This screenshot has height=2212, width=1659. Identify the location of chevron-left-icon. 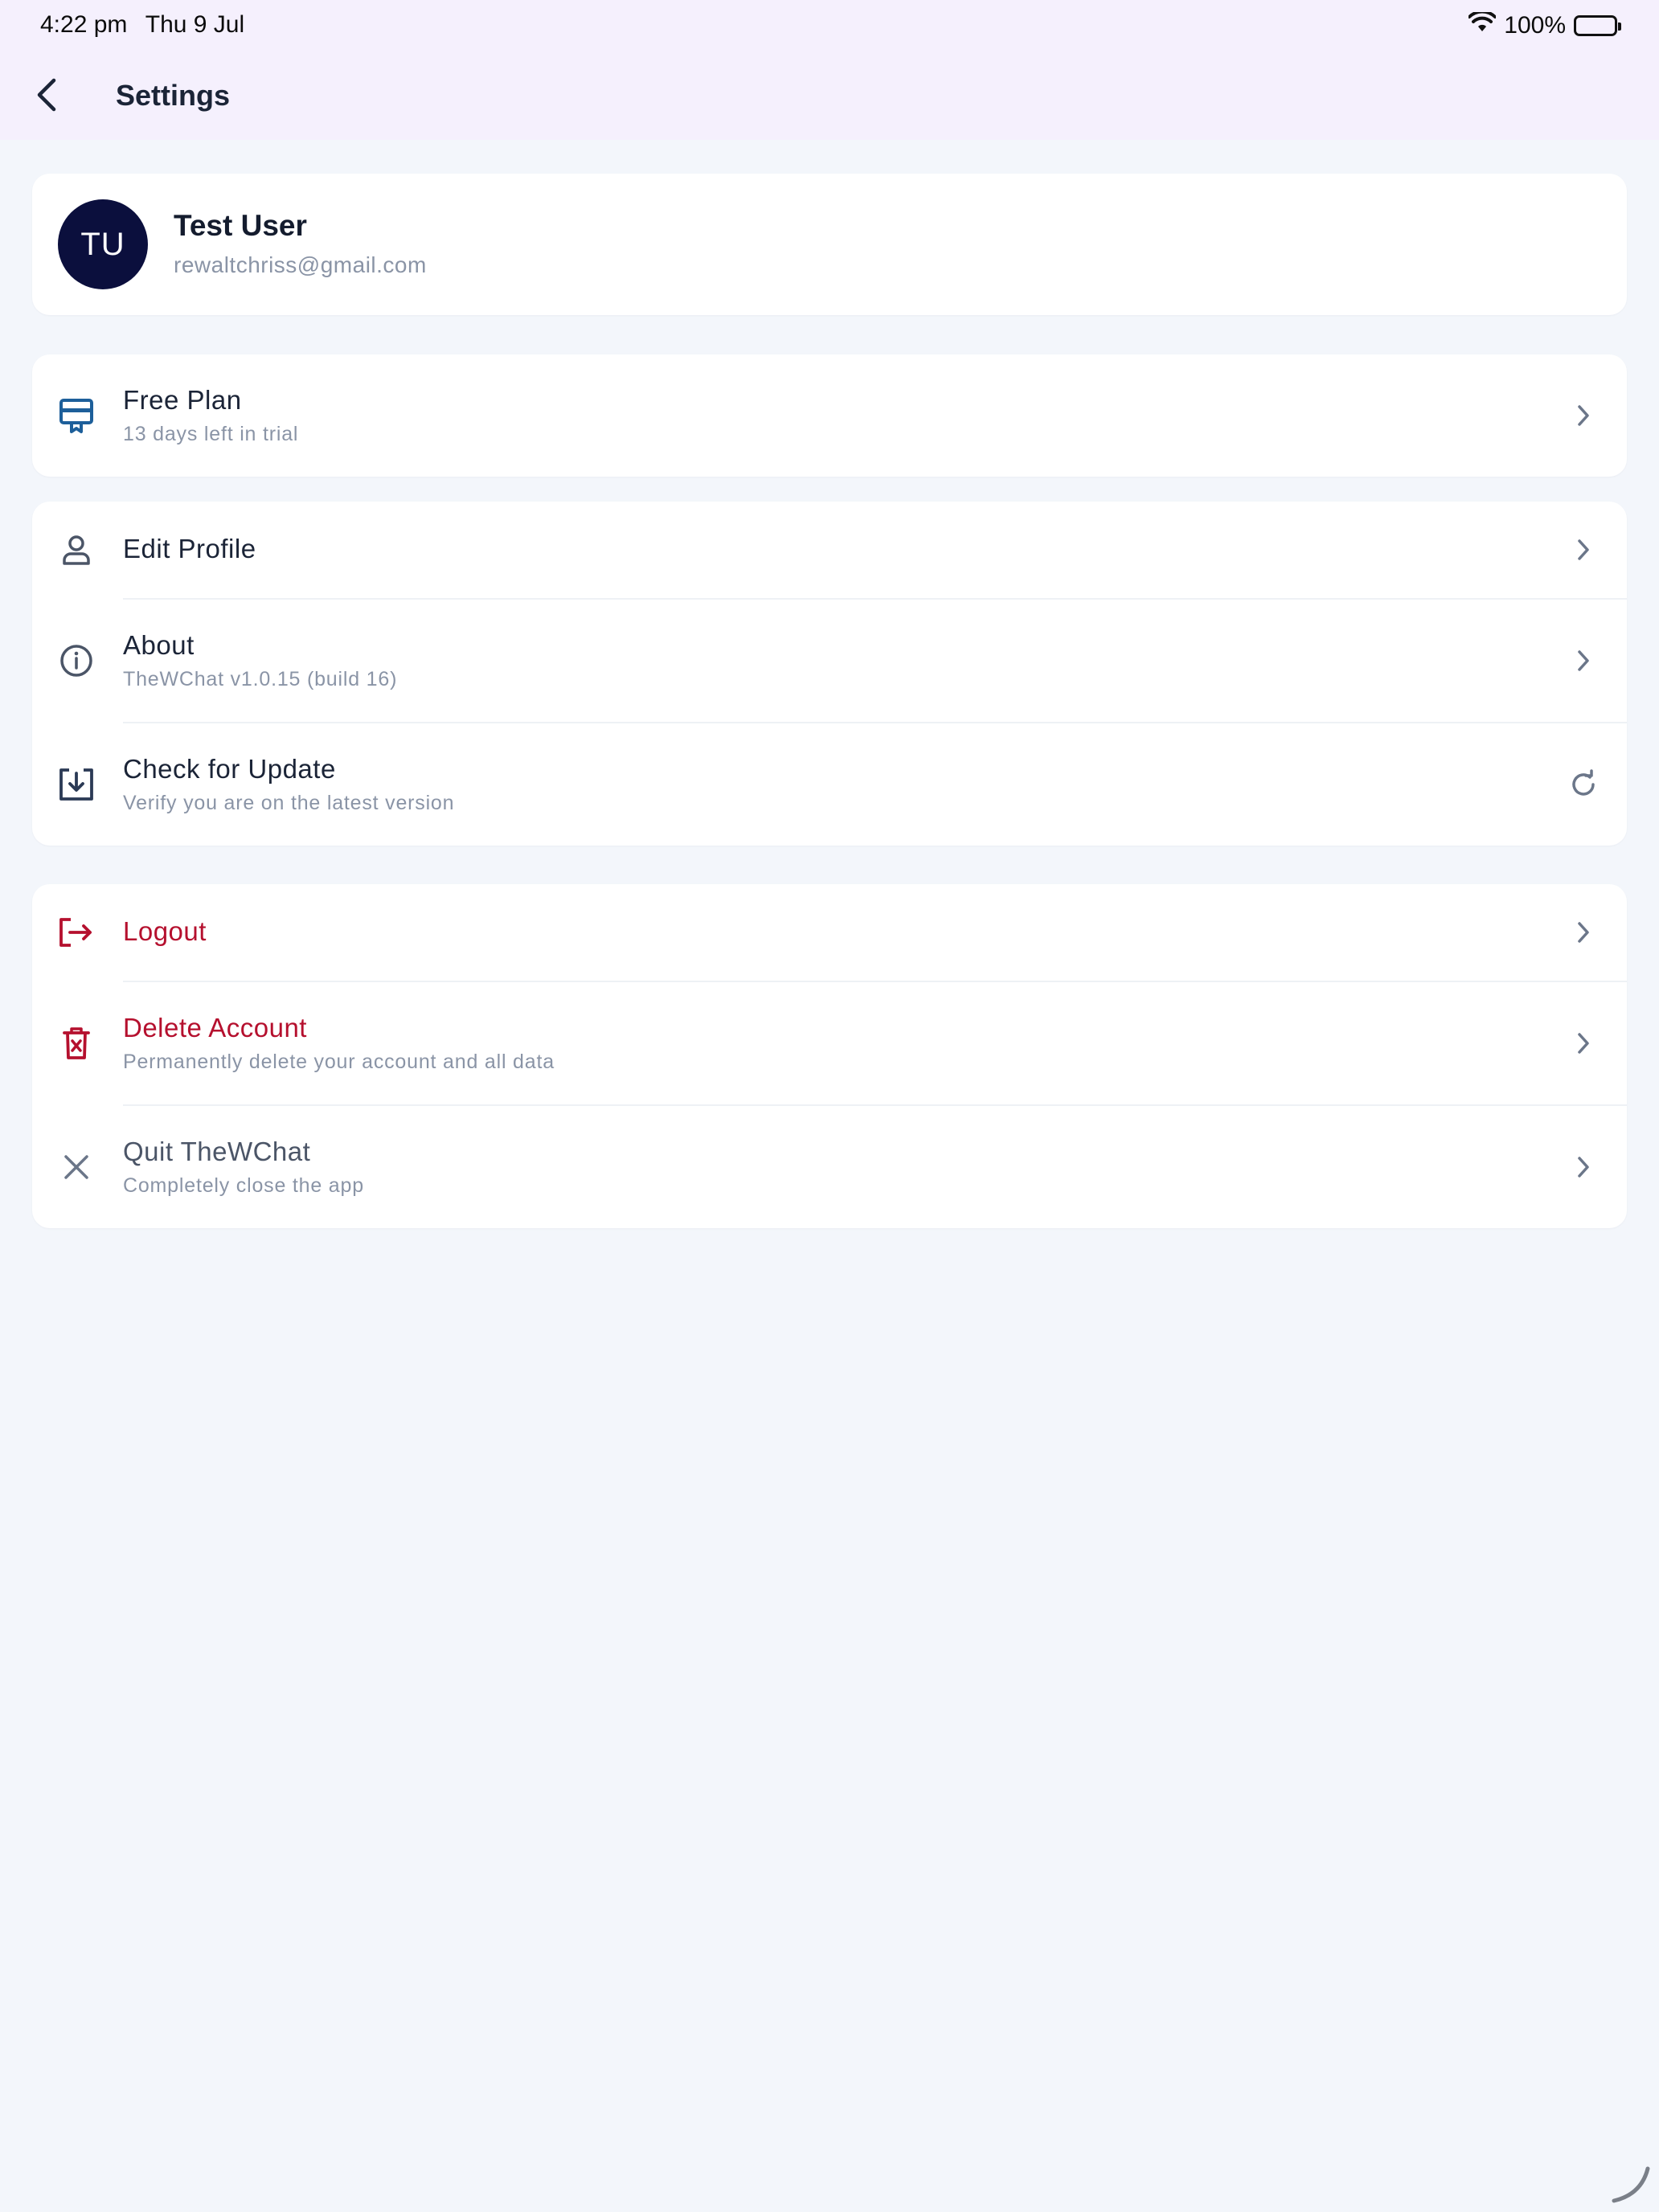
(47, 97).